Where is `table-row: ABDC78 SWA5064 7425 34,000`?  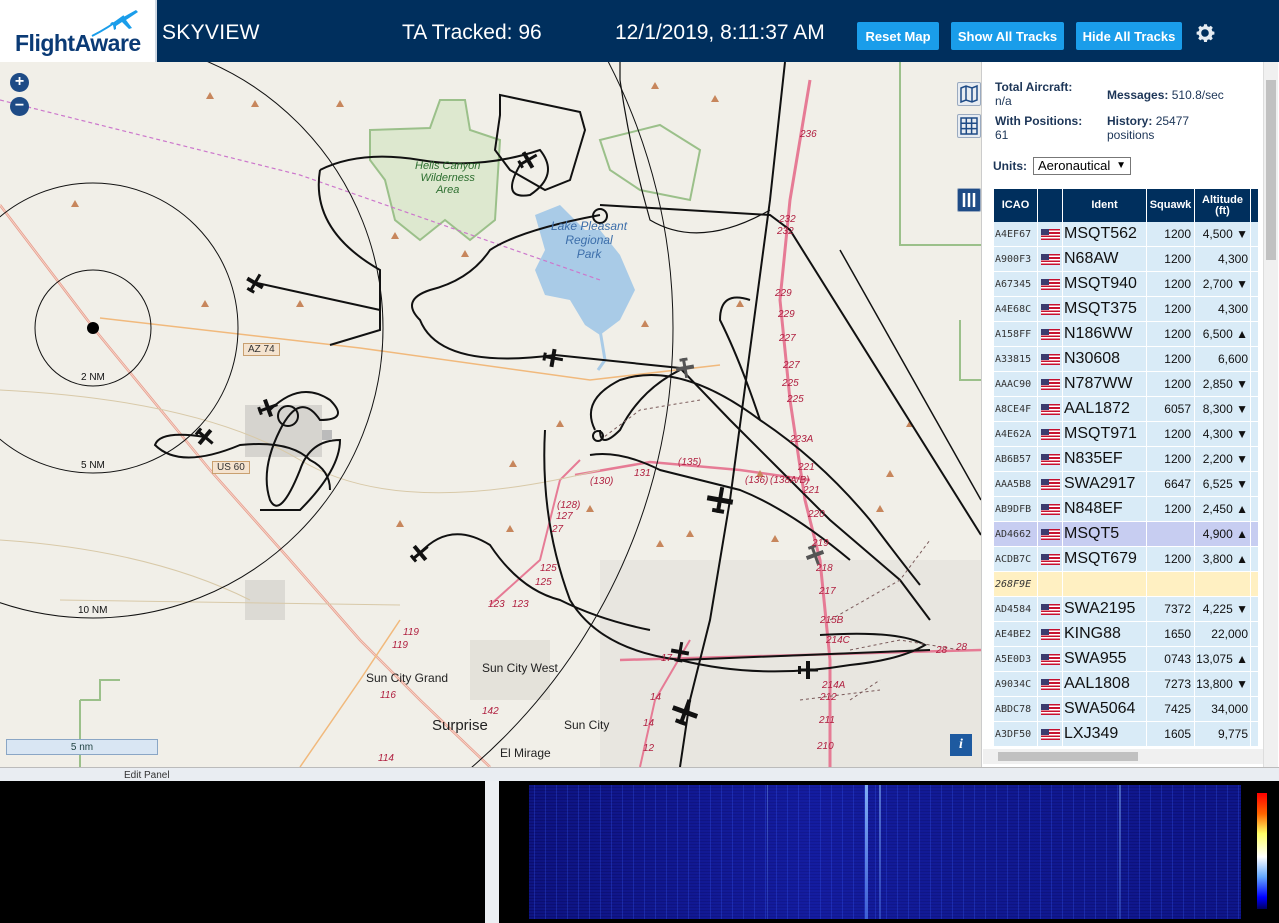
table-row: ABDC78 SWA5064 7425 34,000 is located at coordinates (1126, 709).